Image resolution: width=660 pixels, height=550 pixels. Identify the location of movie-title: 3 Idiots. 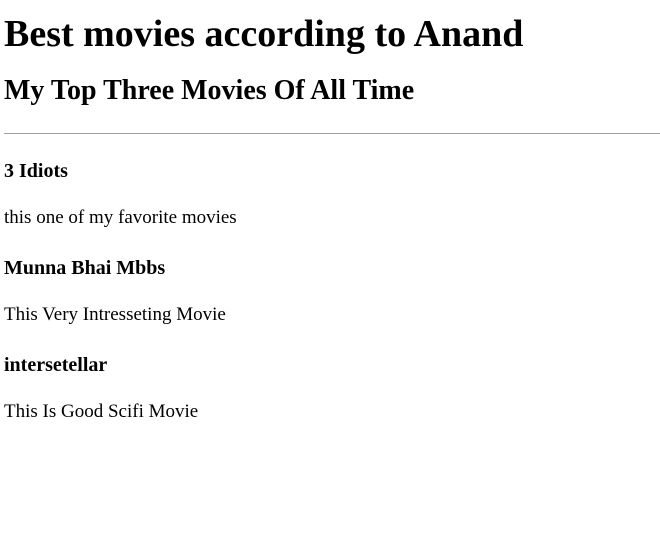
(36, 171).